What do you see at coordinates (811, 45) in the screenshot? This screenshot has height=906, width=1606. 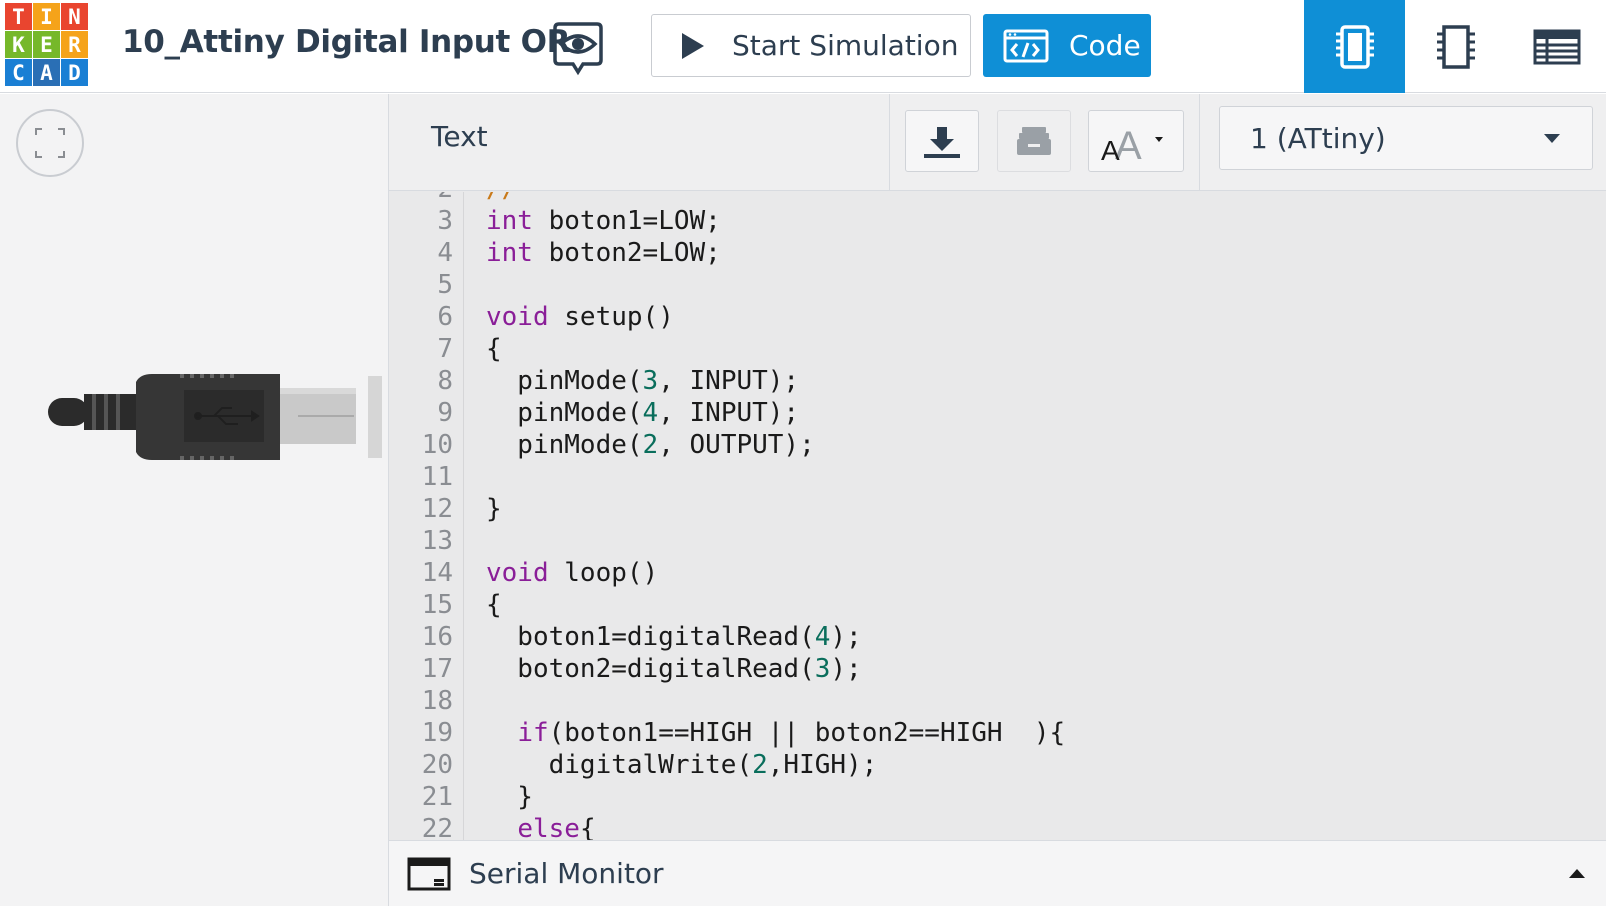 I see `start-simulation-button: Start Simulation` at bounding box center [811, 45].